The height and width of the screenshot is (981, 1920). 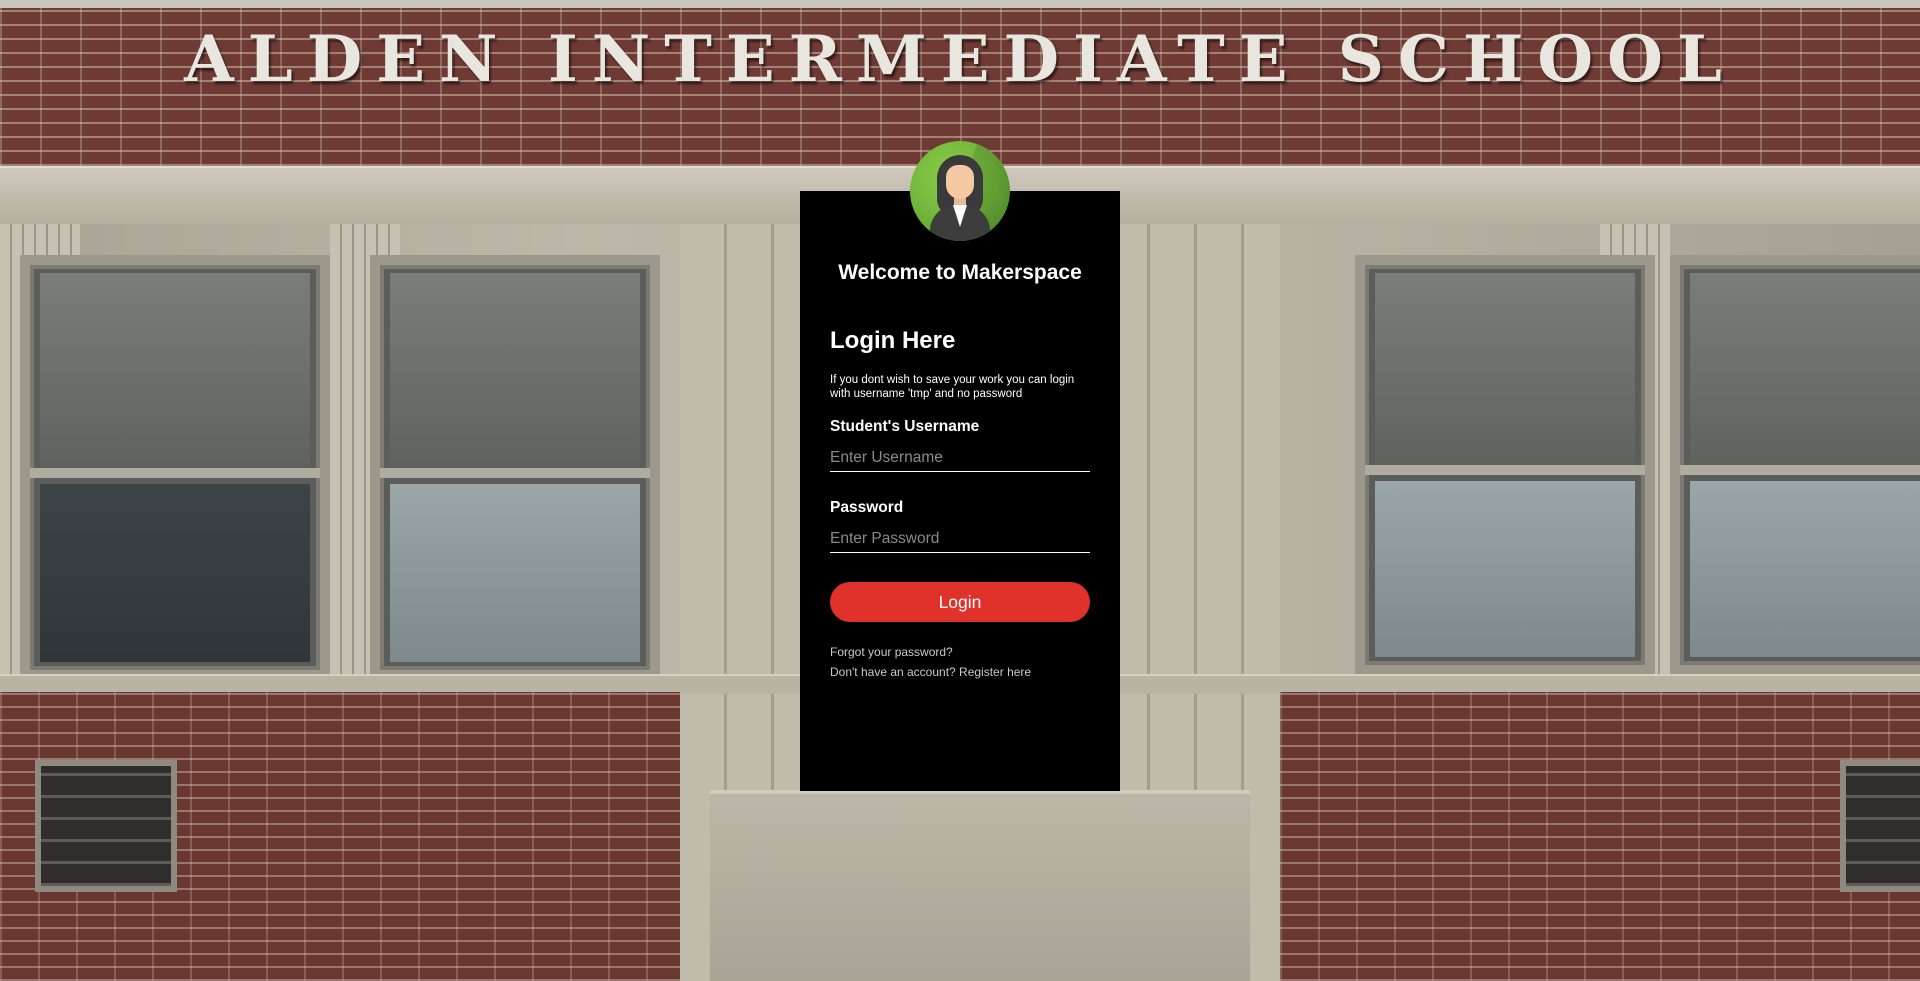 I want to click on username-label: Student's Username, so click(x=905, y=426).